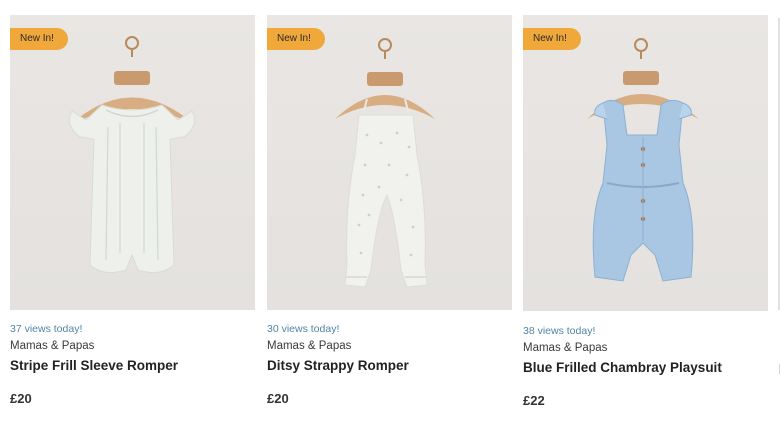 This screenshot has height=429, width=780. Describe the element at coordinates (132, 366) in the screenshot. I see `product-name: Stripe Frill Sleeve Romper` at that location.